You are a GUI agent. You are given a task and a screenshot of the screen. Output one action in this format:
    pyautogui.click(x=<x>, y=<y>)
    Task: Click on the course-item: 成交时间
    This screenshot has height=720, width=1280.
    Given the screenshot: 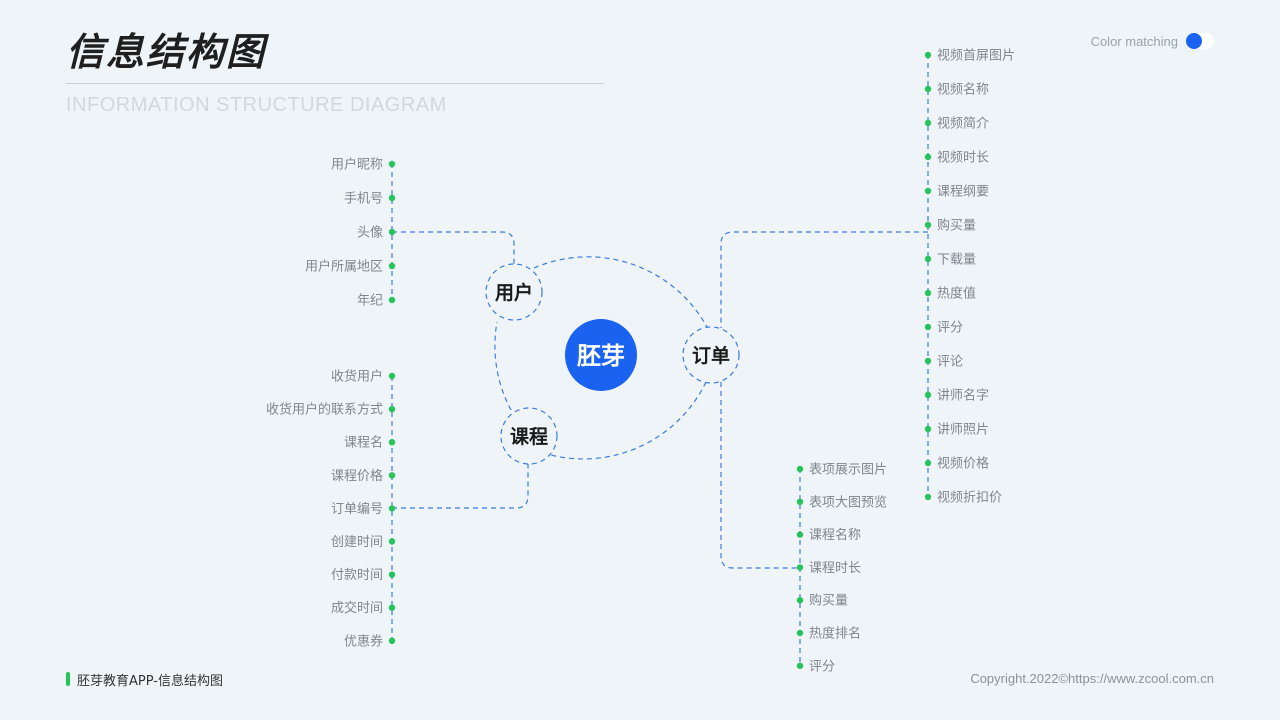 What is the action you would take?
    pyautogui.click(x=363, y=608)
    